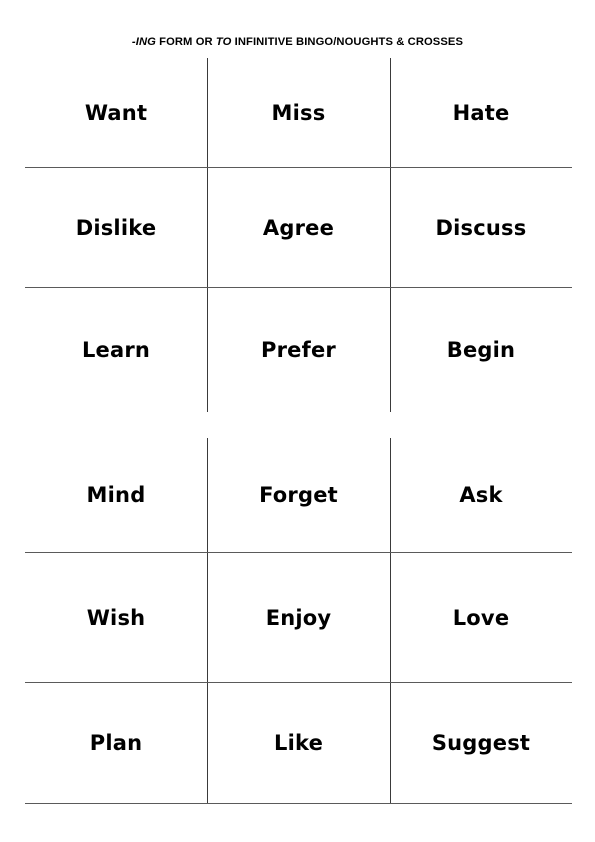  I want to click on table-row: Learn Prefer Begin, so click(298, 350).